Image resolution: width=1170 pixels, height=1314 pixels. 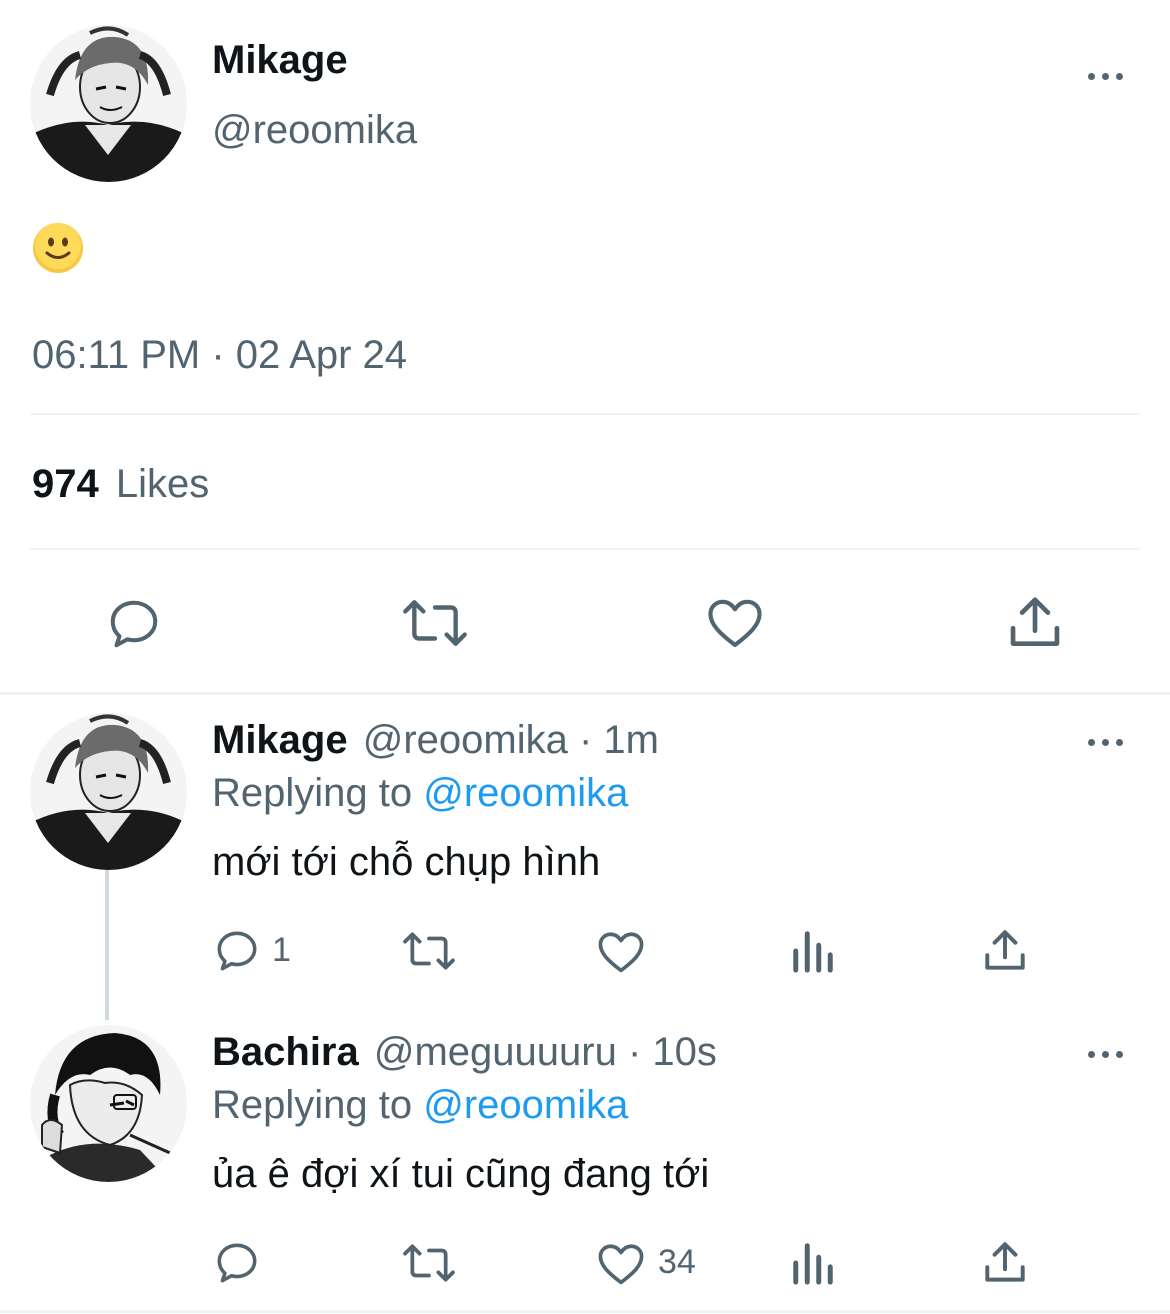 What do you see at coordinates (314, 130) in the screenshot?
I see `main-author-handle: @reoomika` at bounding box center [314, 130].